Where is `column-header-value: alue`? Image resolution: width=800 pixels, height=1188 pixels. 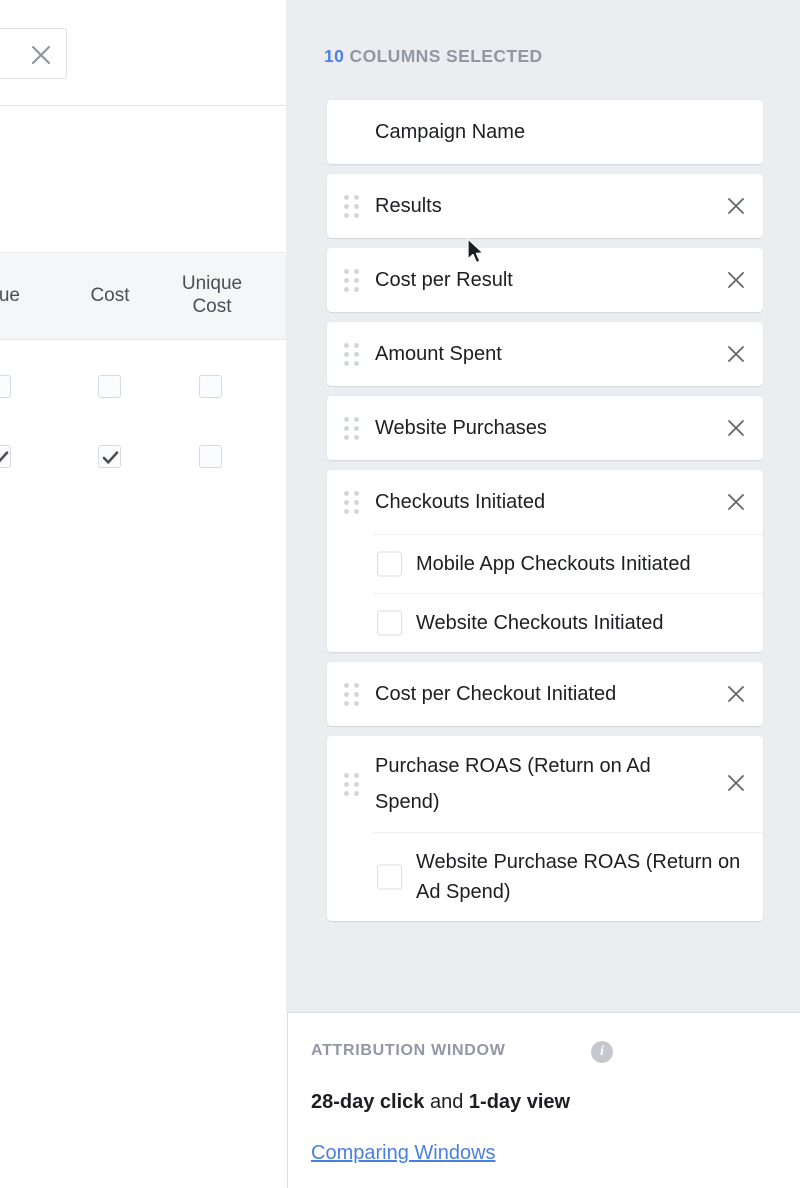 column-header-value: alue is located at coordinates (21, 295).